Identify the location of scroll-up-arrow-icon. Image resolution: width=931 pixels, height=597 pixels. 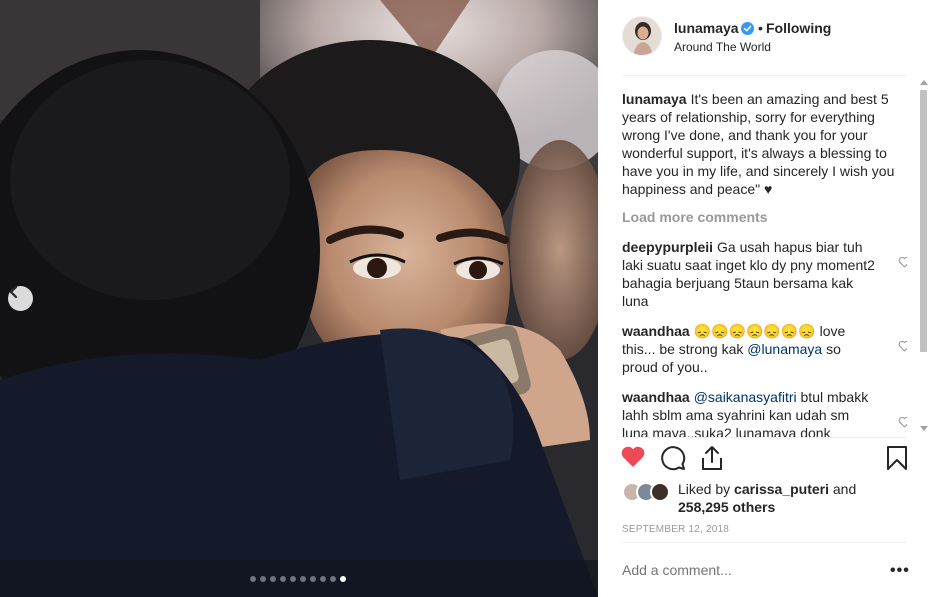
(924, 82).